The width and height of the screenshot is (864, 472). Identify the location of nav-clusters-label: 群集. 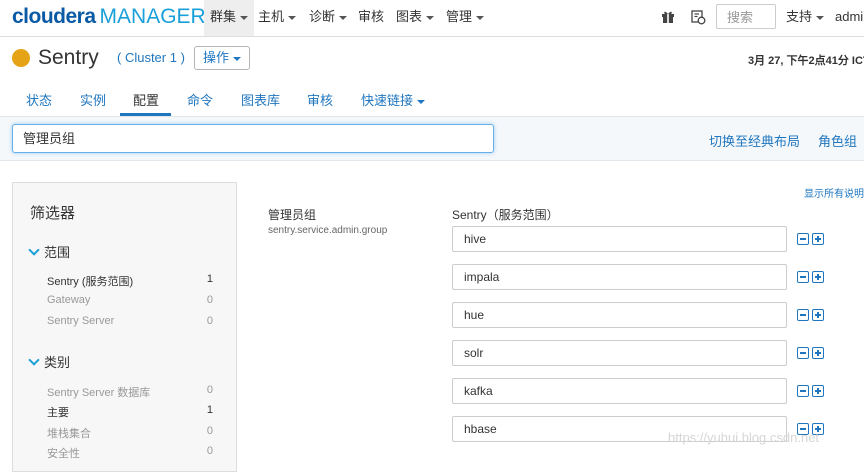
(223, 16).